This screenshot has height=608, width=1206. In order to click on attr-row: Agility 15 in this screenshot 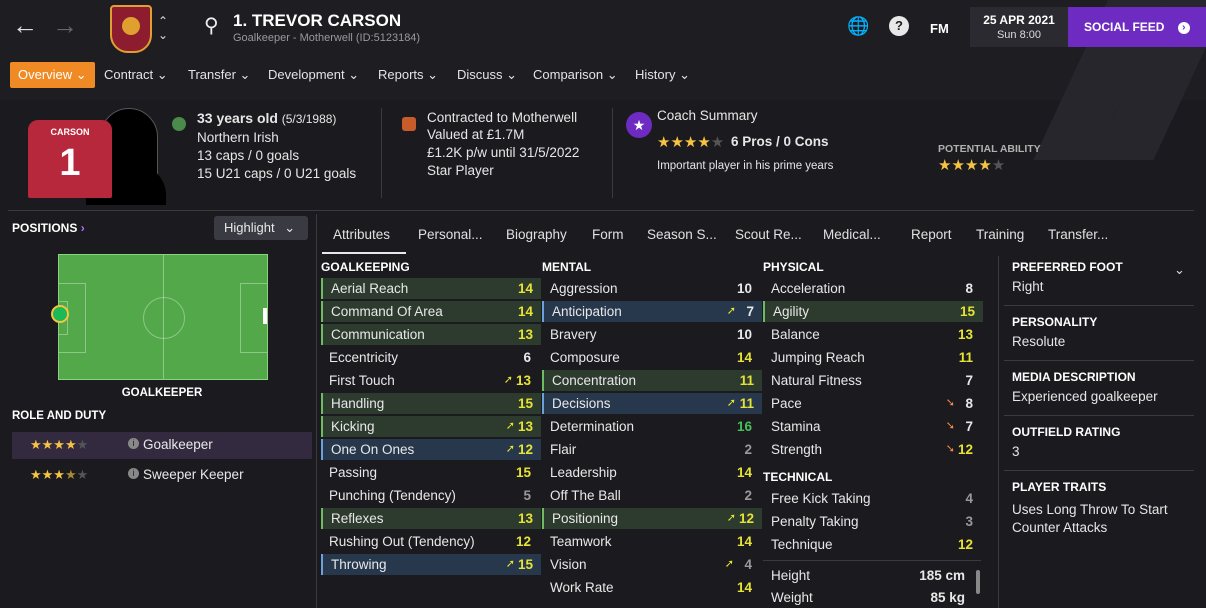, I will do `click(873, 311)`.